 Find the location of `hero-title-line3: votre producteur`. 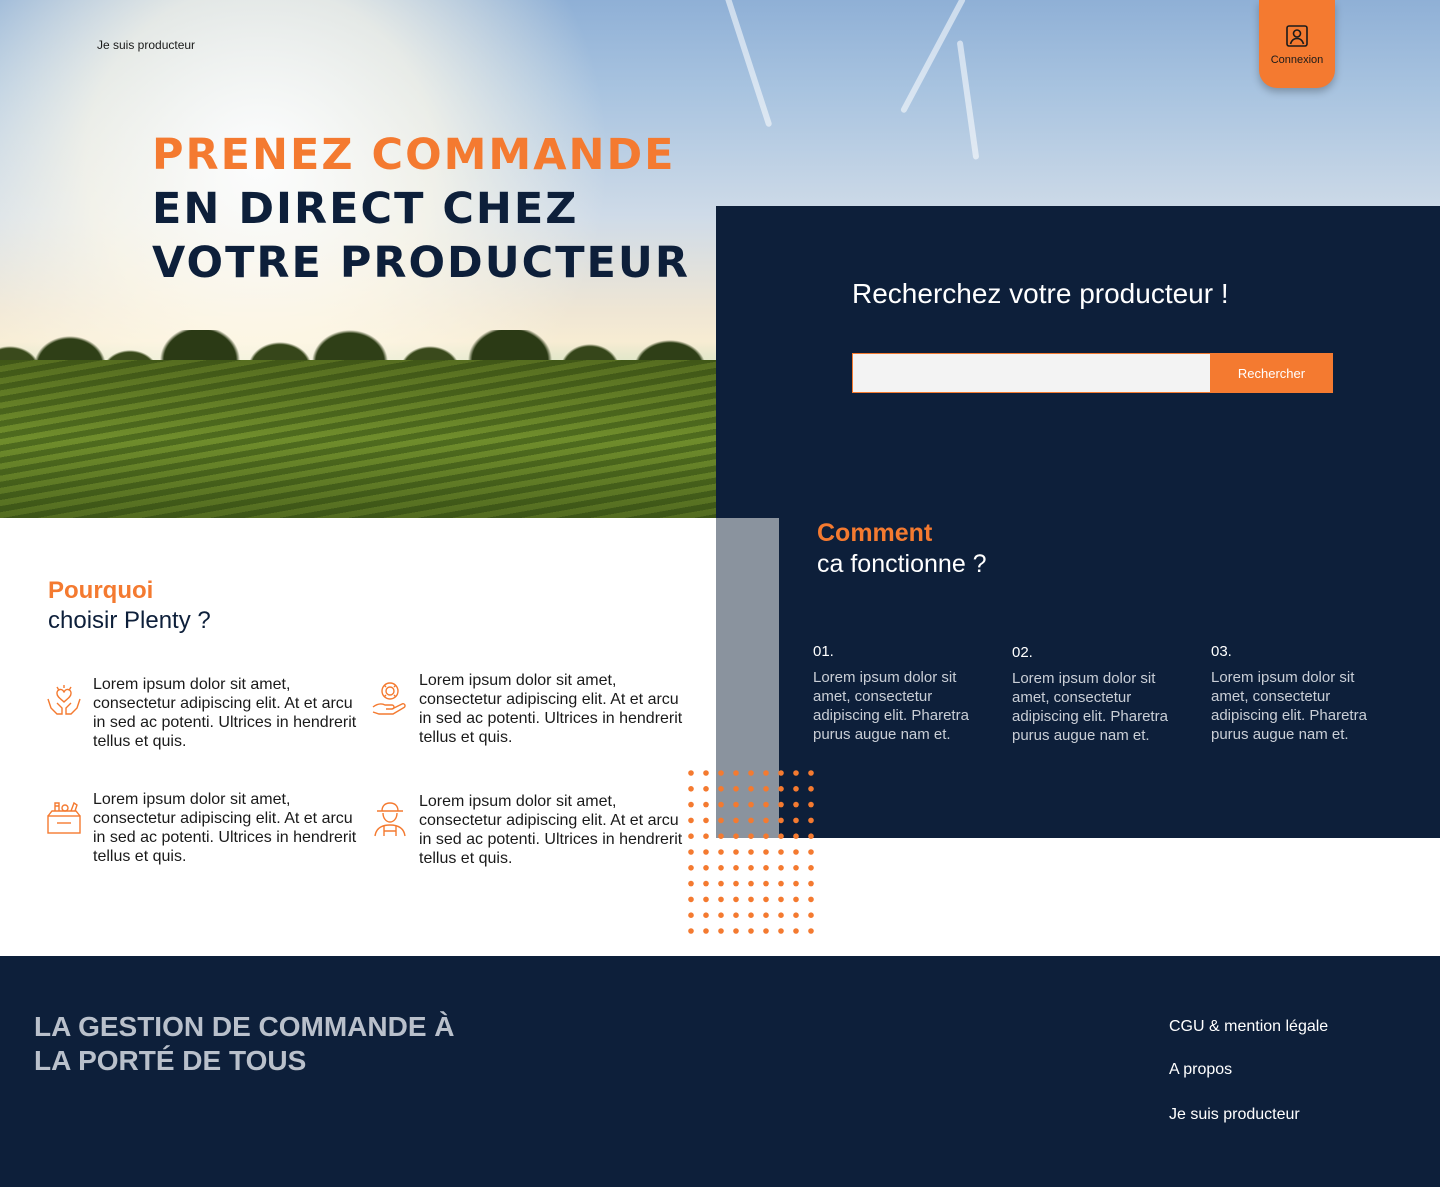

hero-title-line3: votre producteur is located at coordinates (421, 263).